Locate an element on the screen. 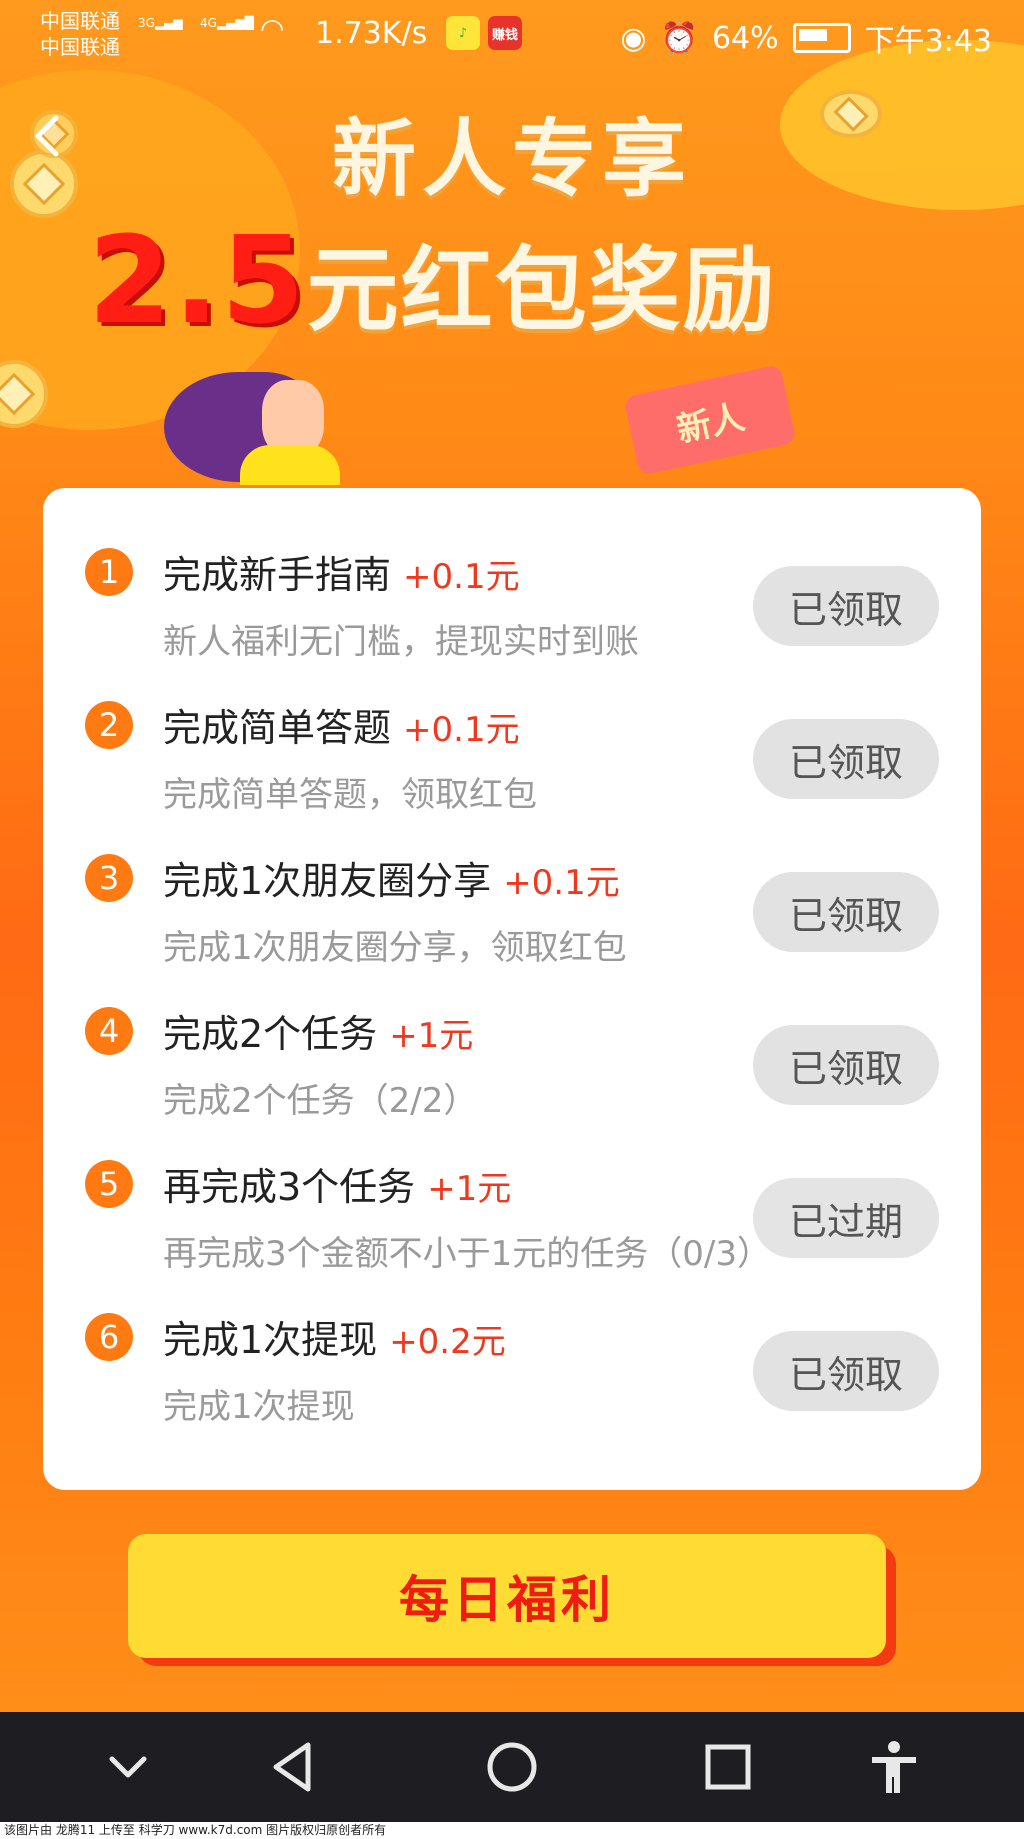 The width and height of the screenshot is (1024, 1839). status-right: ◉ ⏰ 64% 下午3:43 is located at coordinates (806, 38).